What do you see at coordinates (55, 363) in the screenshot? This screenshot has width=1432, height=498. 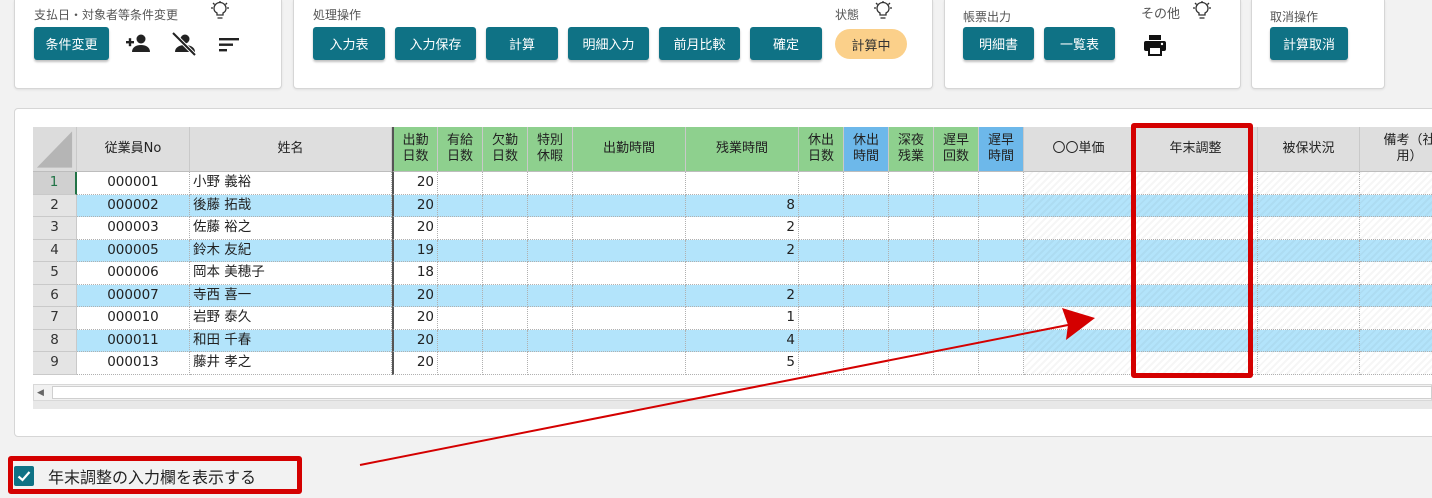 I see `row-number: 9` at bounding box center [55, 363].